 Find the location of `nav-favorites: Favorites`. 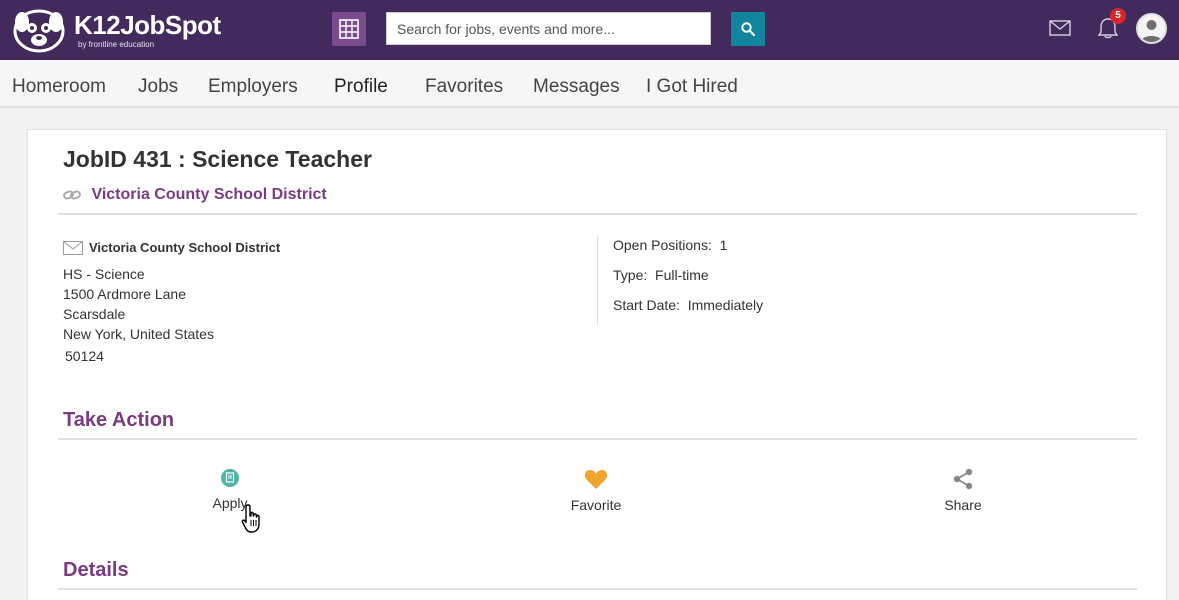

nav-favorites: Favorites is located at coordinates (464, 87).